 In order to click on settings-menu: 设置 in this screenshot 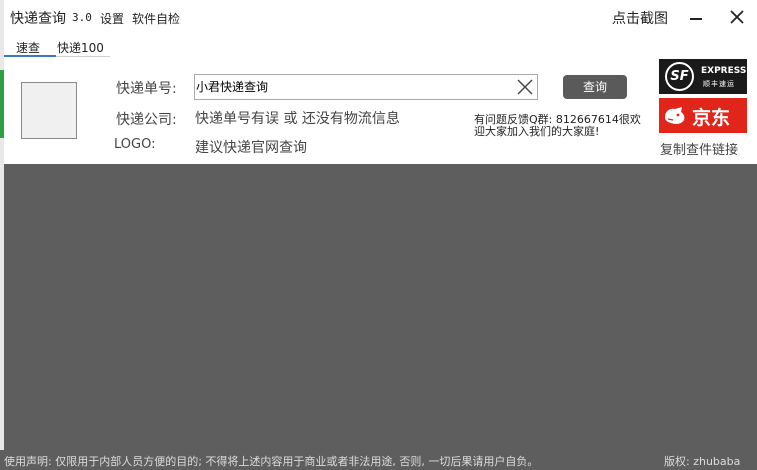, I will do `click(112, 18)`.